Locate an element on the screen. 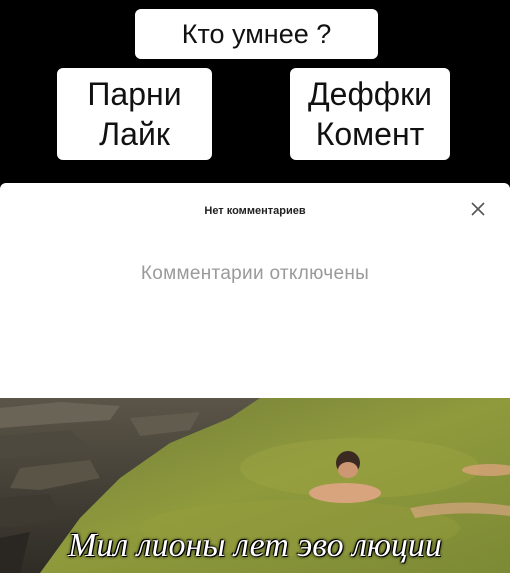 Image resolution: width=510 pixels, height=573 pixels. poll-question-text: Кто умнее ? is located at coordinates (256, 33).